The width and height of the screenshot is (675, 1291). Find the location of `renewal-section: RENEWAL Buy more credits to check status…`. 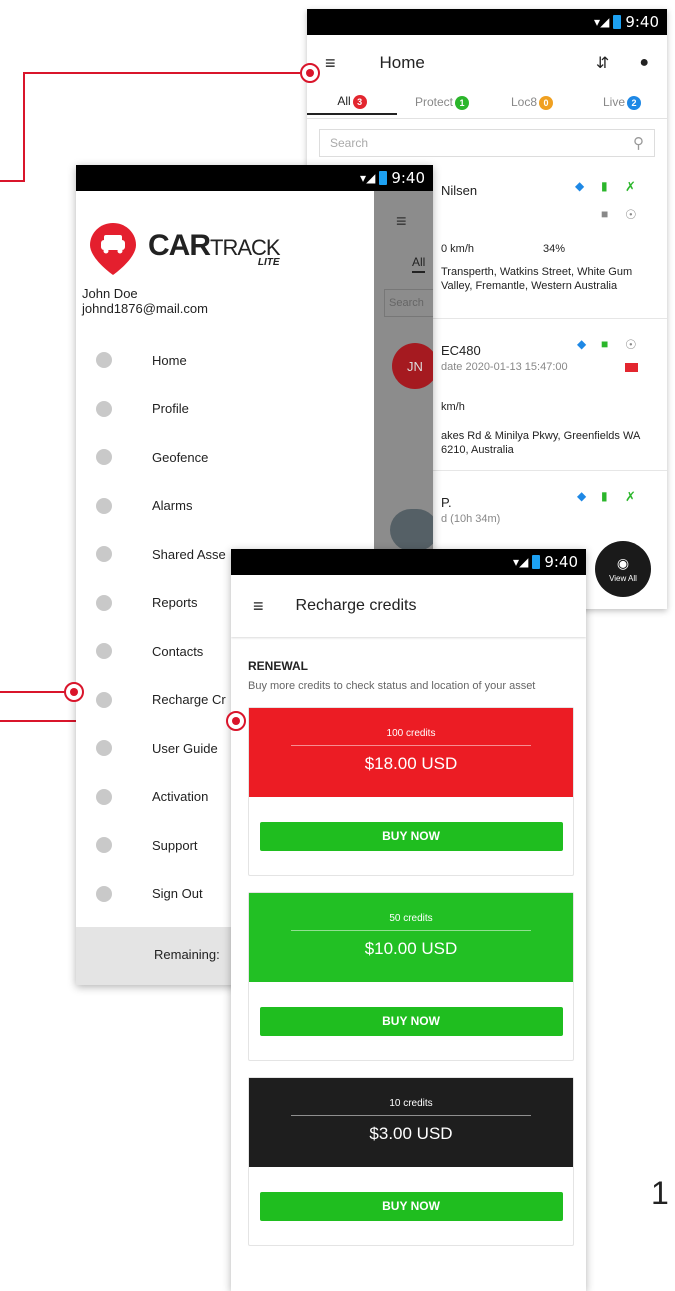

renewal-section: RENEWAL Buy more credits to check status… is located at coordinates (408, 665).